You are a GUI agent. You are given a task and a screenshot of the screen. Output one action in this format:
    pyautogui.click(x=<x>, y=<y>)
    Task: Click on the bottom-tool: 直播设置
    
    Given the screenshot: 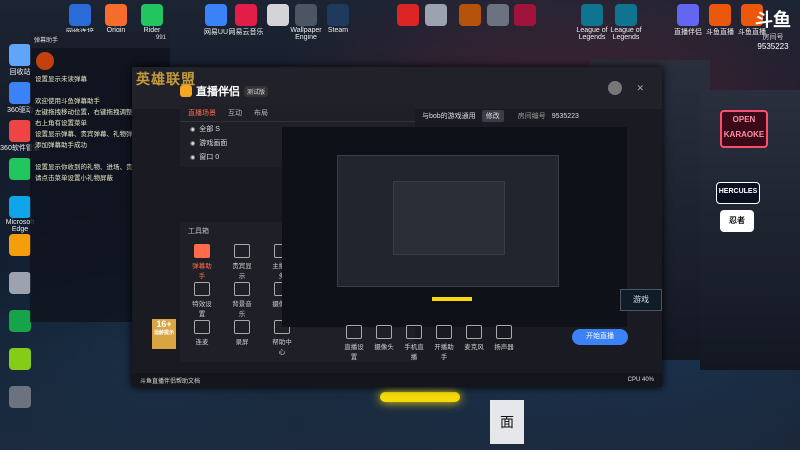 What is the action you would take?
    pyautogui.click(x=354, y=343)
    